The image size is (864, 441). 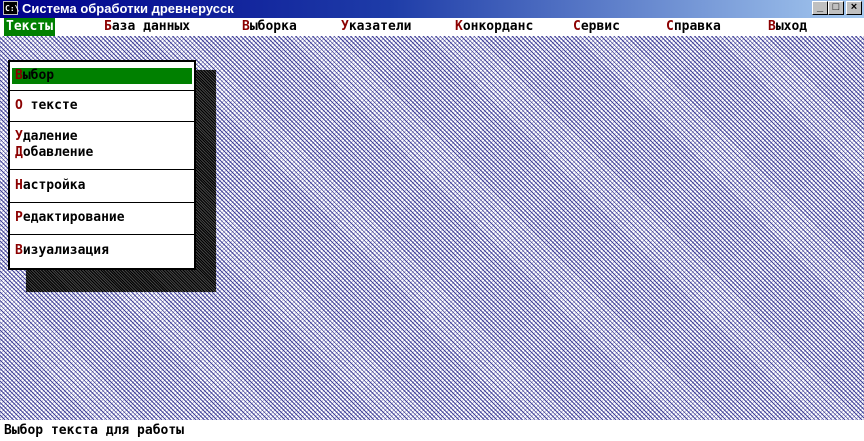 I want to click on dropdown-item-visualization: Визуализация, so click(x=102, y=251).